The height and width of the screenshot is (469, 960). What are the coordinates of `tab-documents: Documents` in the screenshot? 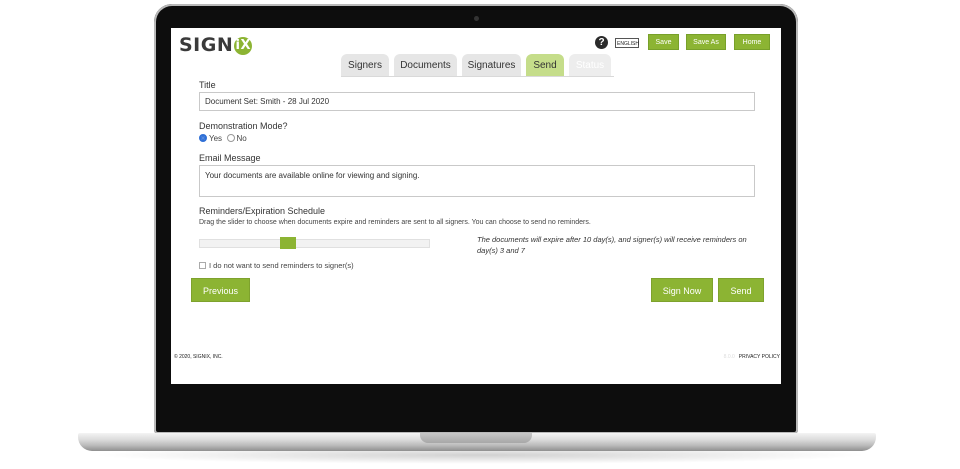 It's located at (425, 65).